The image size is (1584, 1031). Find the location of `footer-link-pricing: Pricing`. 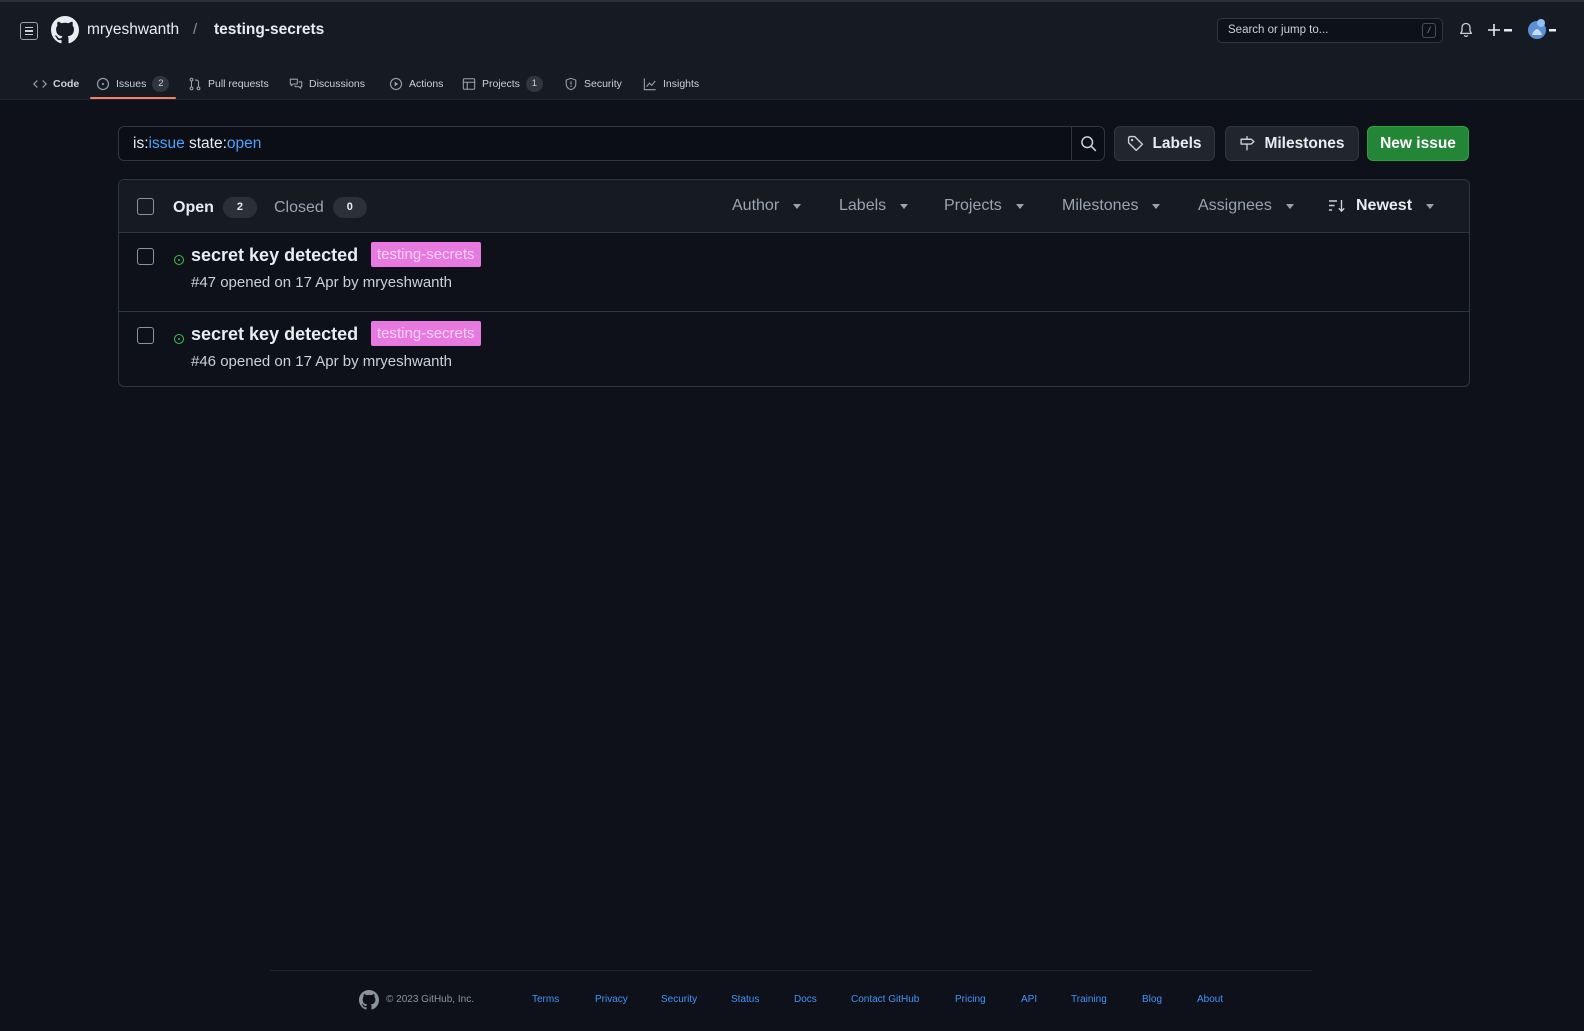

footer-link-pricing: Pricing is located at coordinates (970, 999).